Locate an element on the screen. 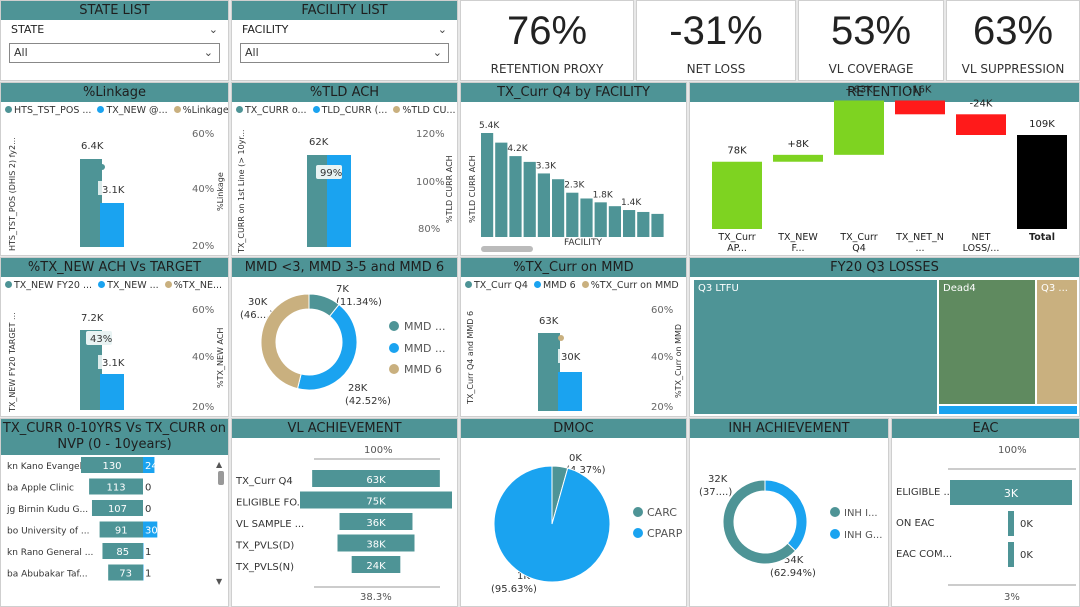 The image size is (1080, 607). dmoc-pie: DMOC 0K (4.37%) 1K (95.63%) CARC CPARP is located at coordinates (573, 512).